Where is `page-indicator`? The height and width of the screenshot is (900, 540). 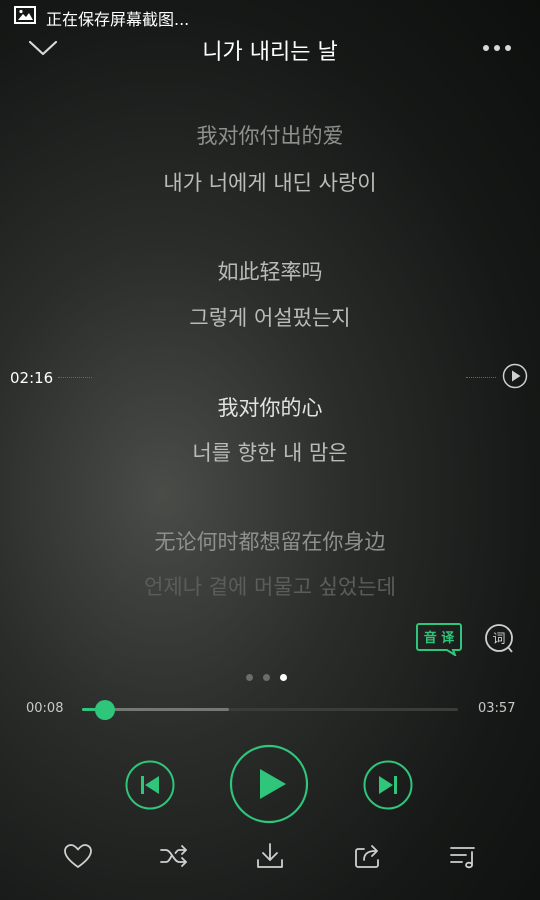
page-indicator is located at coordinates (266, 677).